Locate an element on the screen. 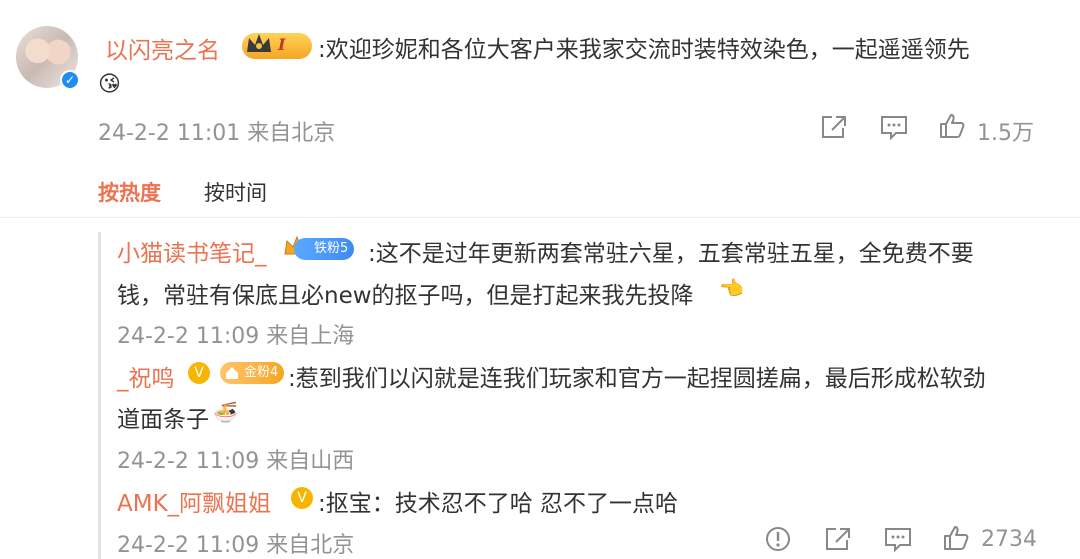 This screenshot has height=559, width=1080. tab-sort-hot: 按热度 is located at coordinates (129, 192).